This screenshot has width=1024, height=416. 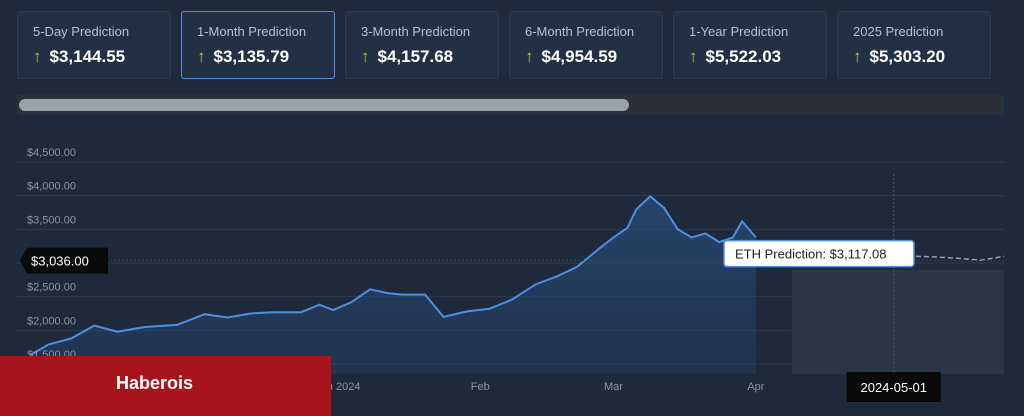 I want to click on prediction-card-value: ↑ $4,954.59, so click(x=571, y=57).